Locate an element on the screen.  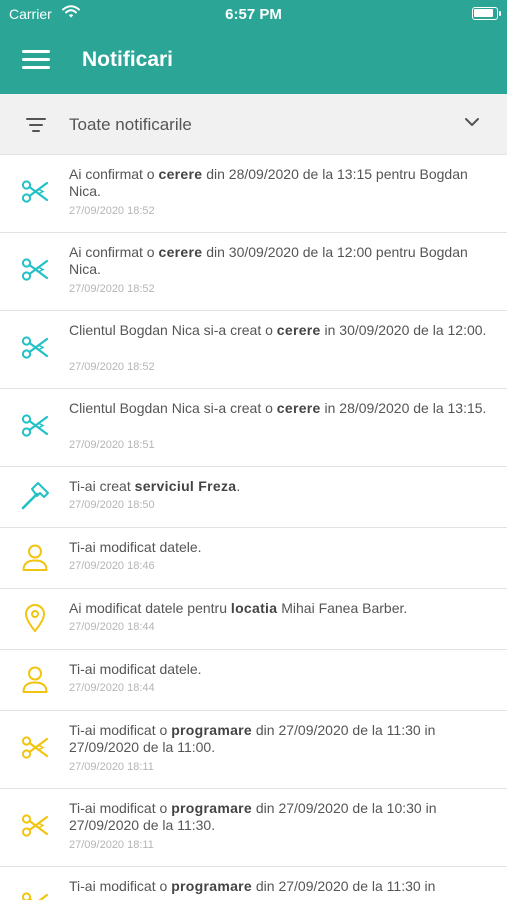
notification-timestamp: 27/09/2020 18:51 is located at coordinates (112, 445).